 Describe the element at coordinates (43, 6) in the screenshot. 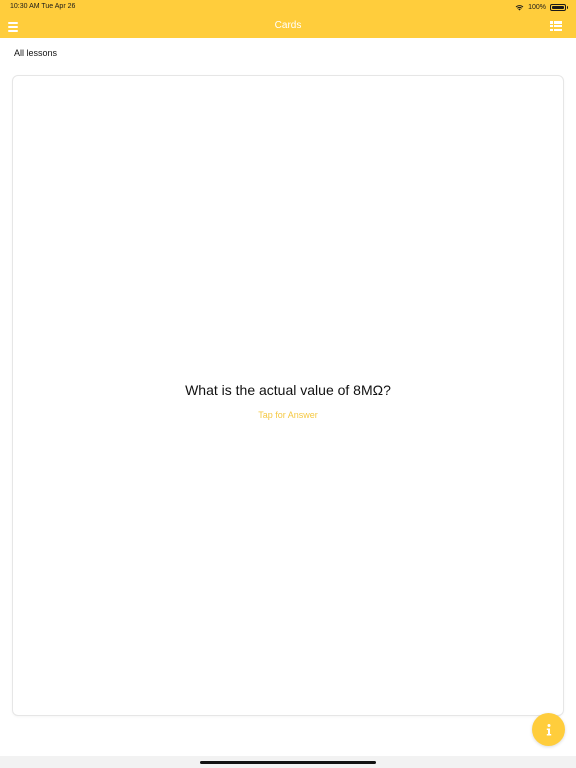

I see `status-time: 10:30 AM Tue Apr 26` at that location.